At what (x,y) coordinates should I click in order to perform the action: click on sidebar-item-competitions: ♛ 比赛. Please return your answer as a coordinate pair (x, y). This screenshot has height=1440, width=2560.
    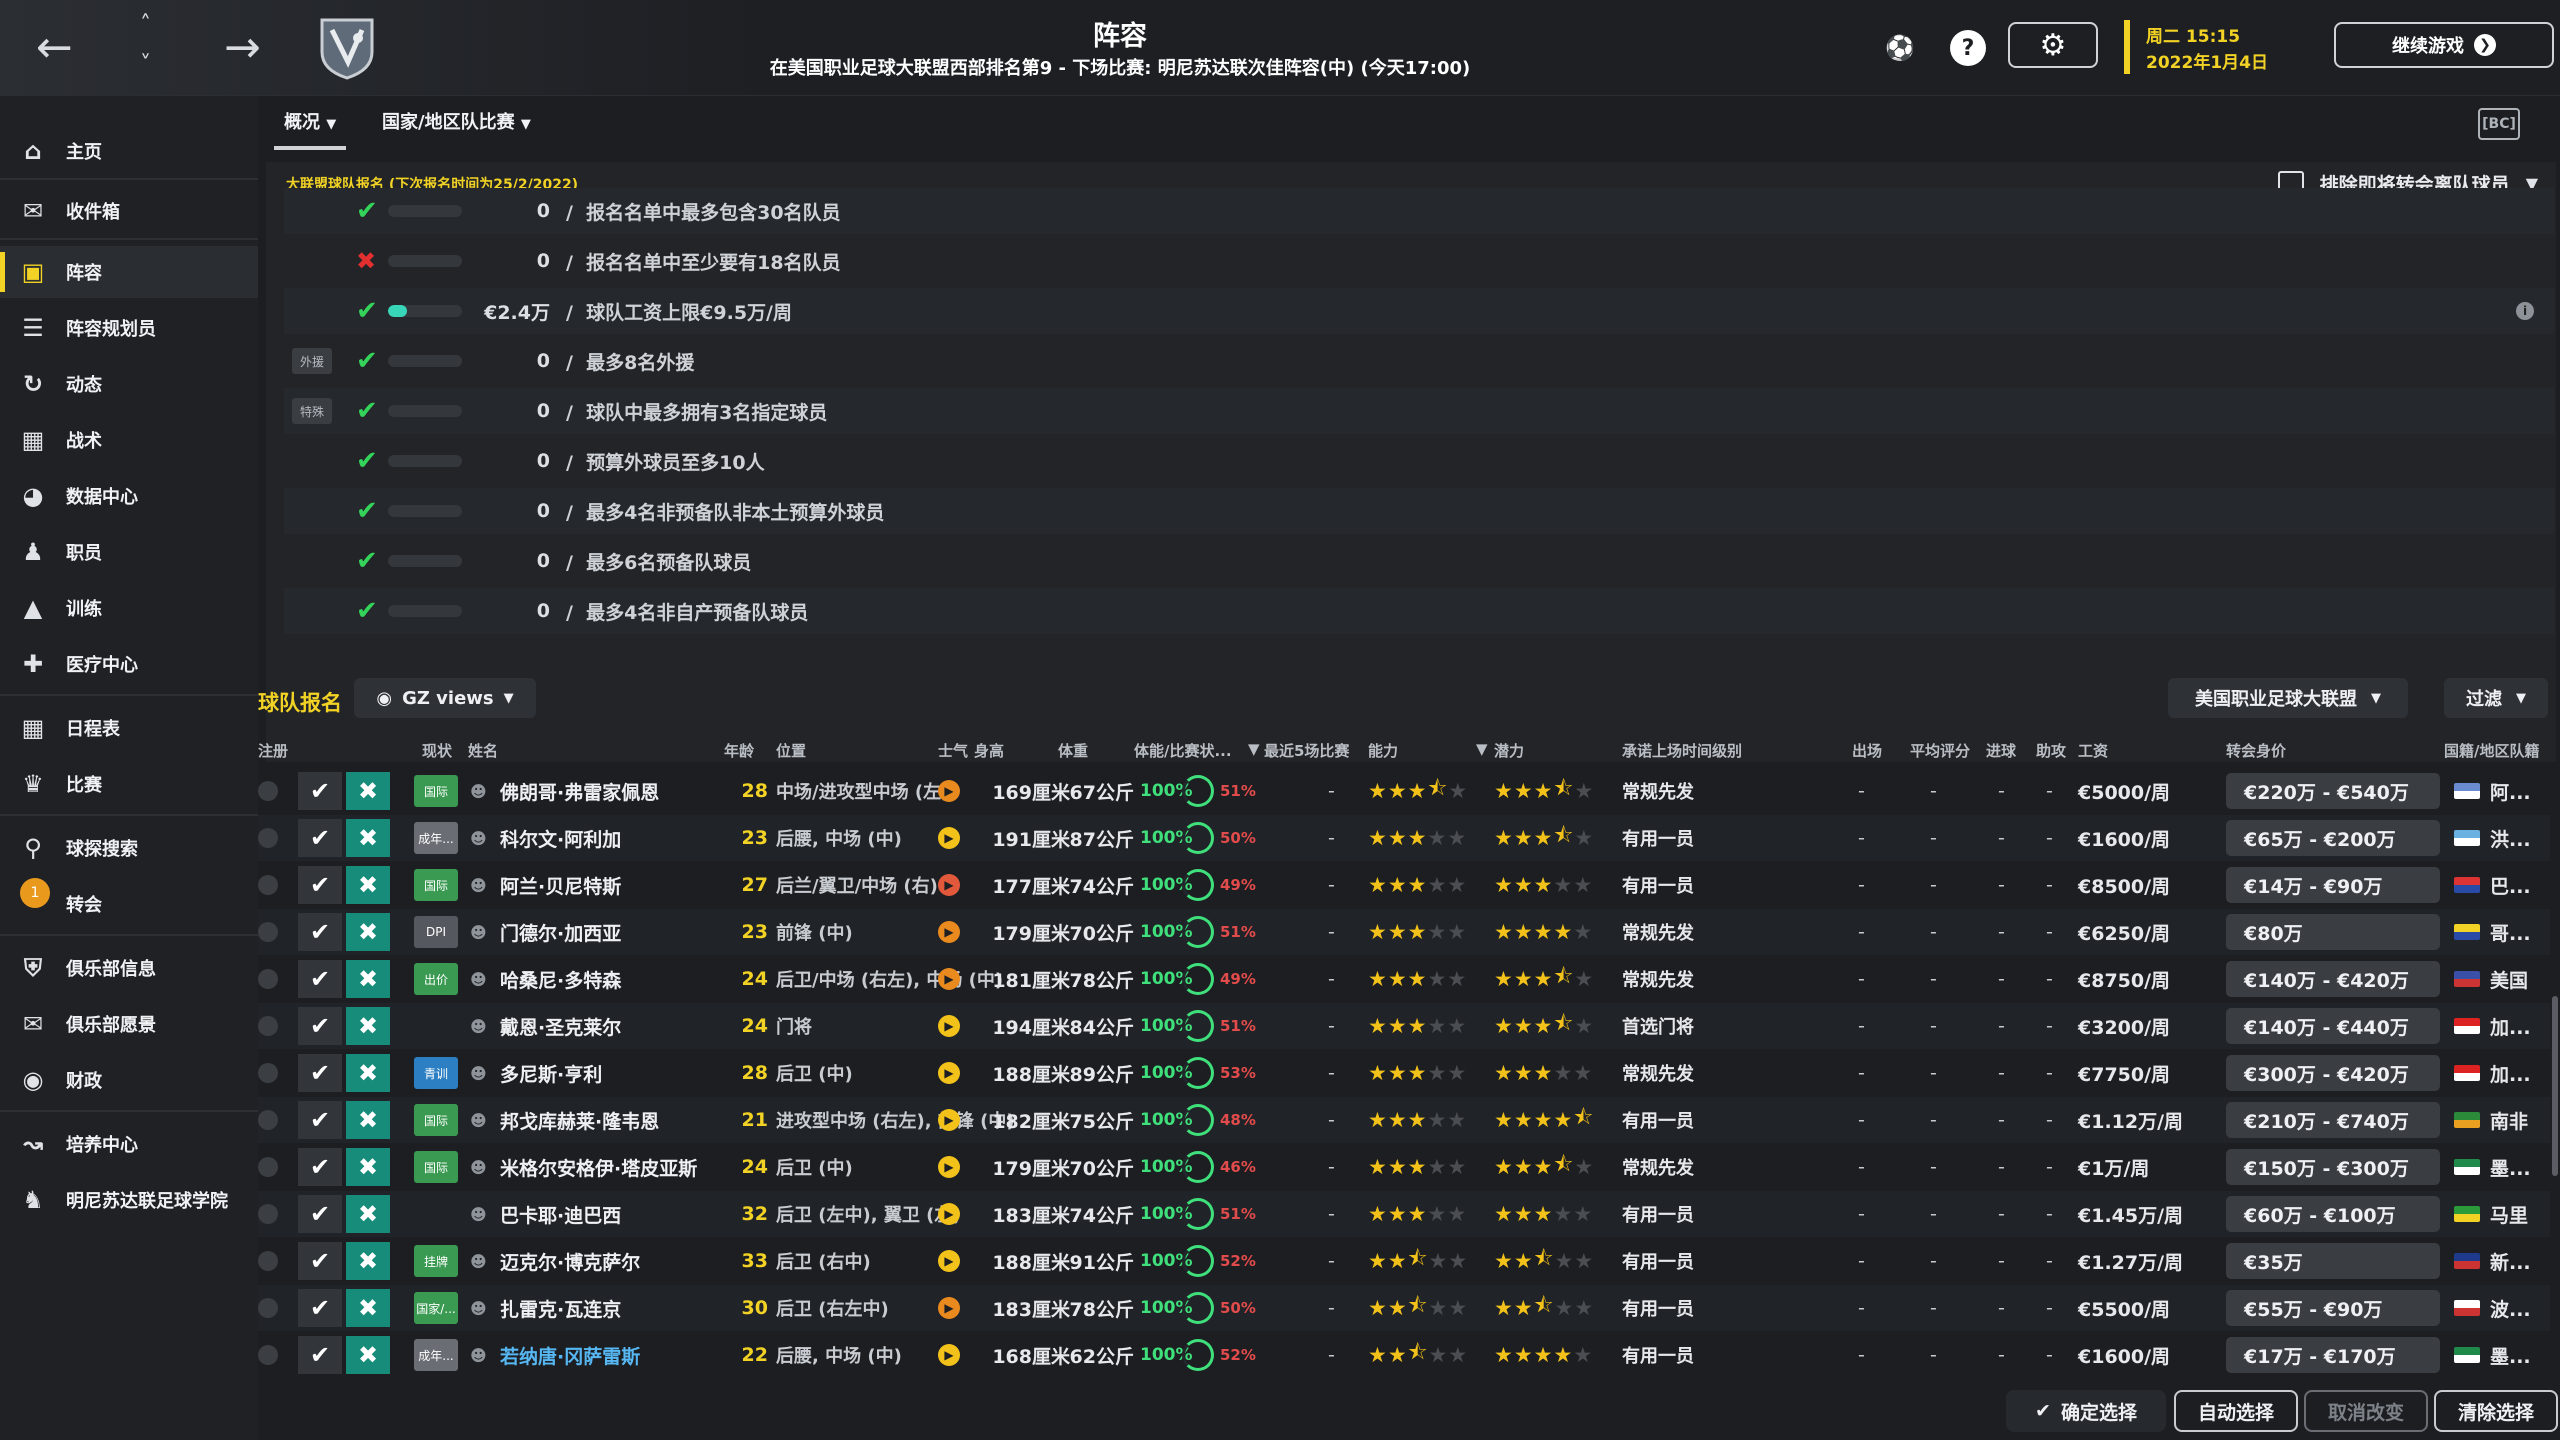
    Looking at the image, I should click on (129, 784).